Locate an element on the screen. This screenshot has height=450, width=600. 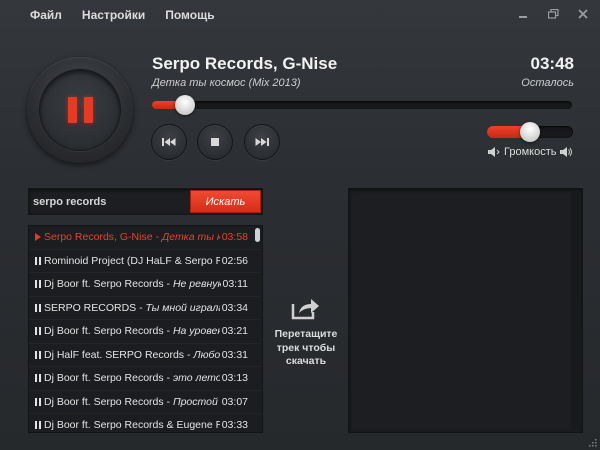
drop-zone-line1: Перетащите is located at coordinates (306, 334).